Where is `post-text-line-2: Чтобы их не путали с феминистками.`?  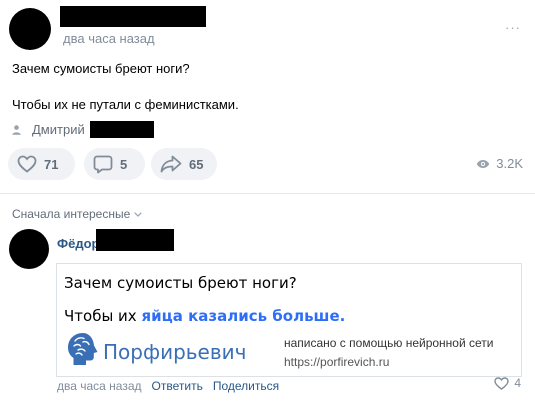 post-text-line-2: Чтобы их не путали с феминистками. is located at coordinates (125, 104).